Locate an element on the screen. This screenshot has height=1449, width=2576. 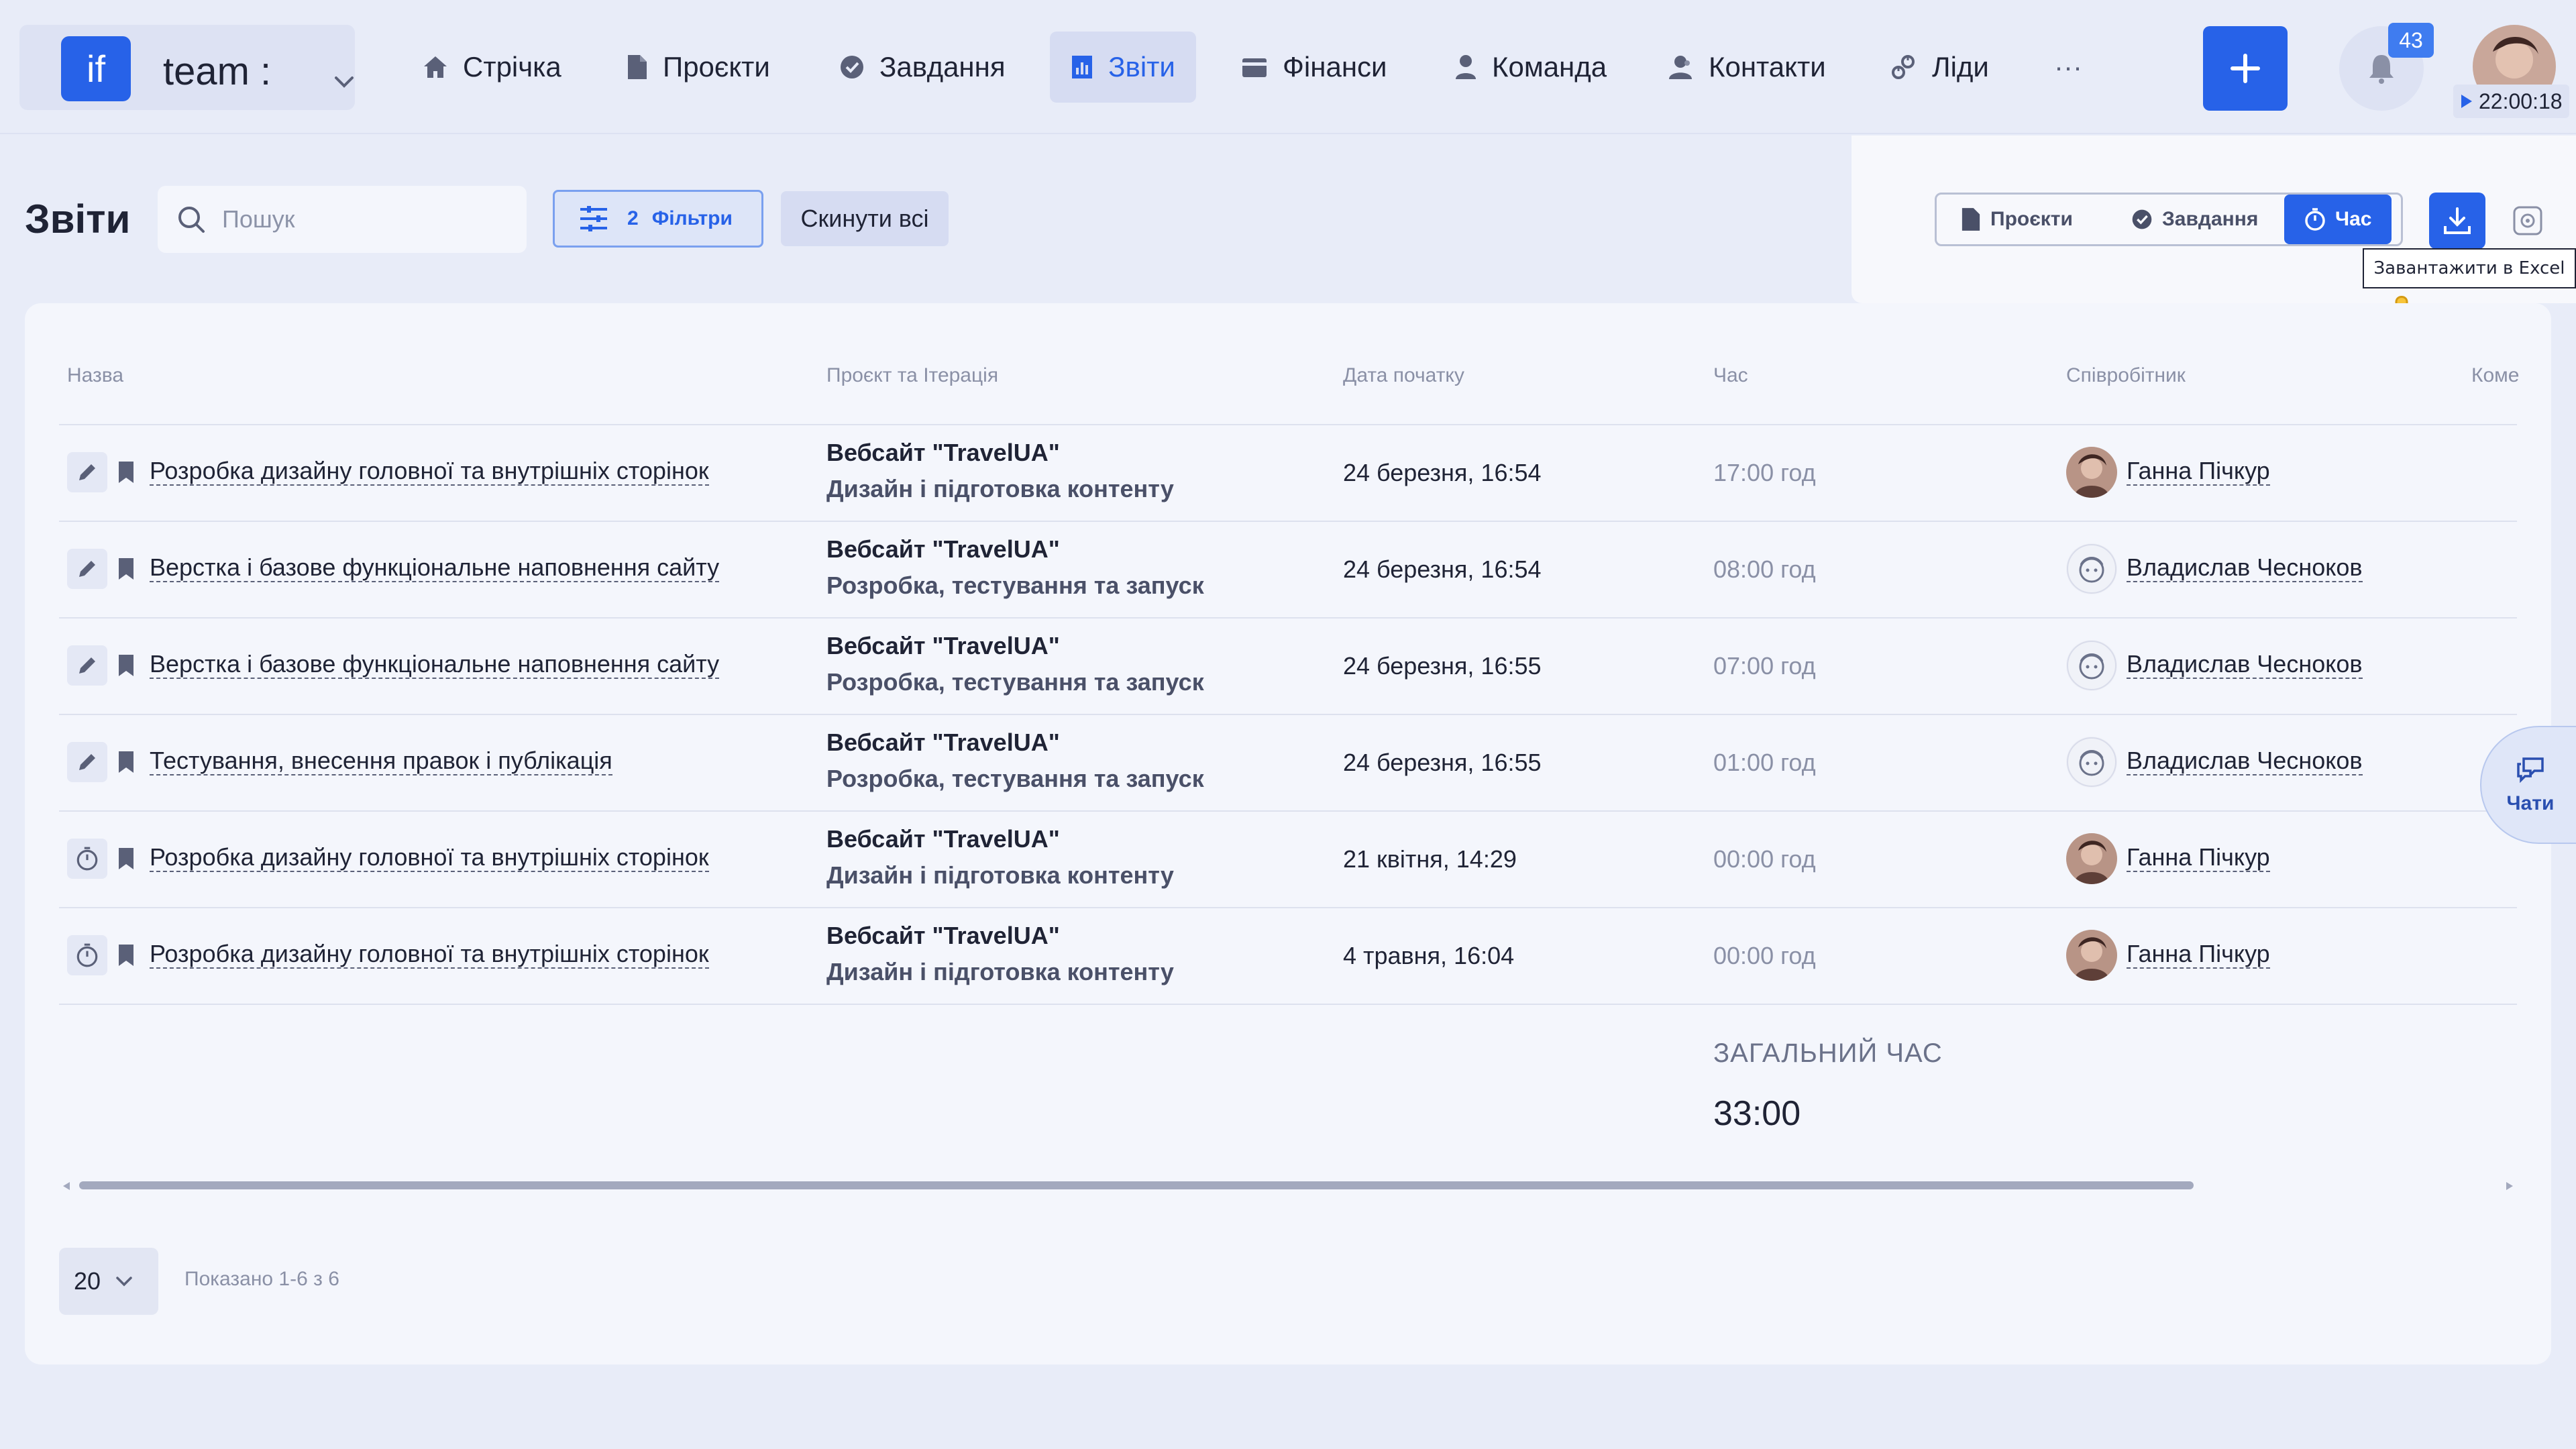
search-input is located at coordinates (363, 219).